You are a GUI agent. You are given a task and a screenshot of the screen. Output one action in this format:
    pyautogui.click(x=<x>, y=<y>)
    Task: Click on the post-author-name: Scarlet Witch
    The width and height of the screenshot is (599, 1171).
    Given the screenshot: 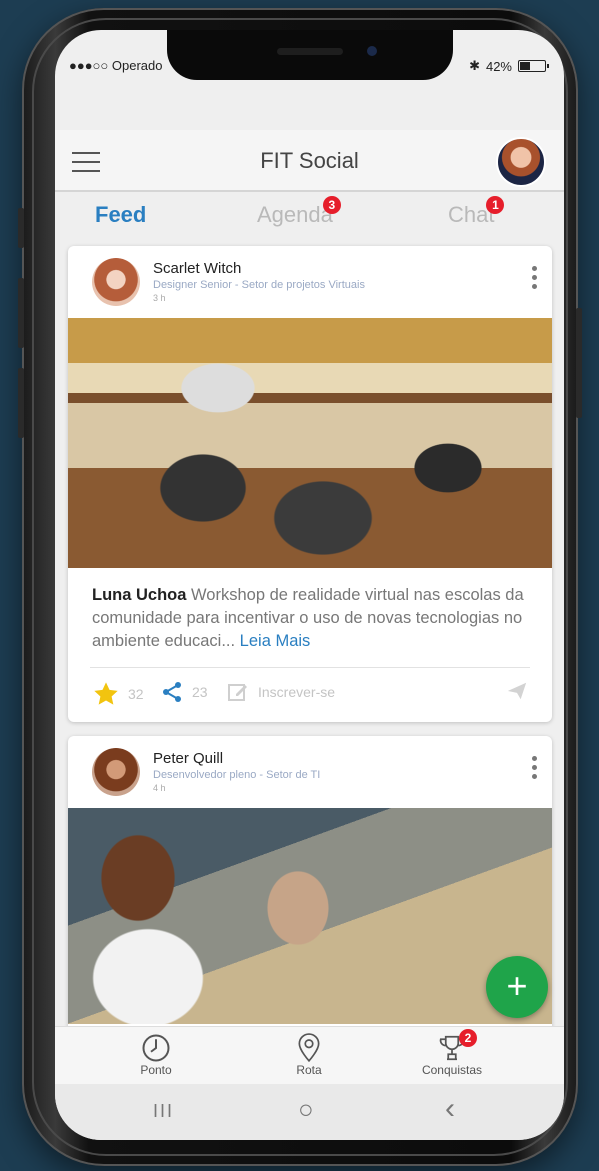 What is the action you would take?
    pyautogui.click(x=197, y=268)
    